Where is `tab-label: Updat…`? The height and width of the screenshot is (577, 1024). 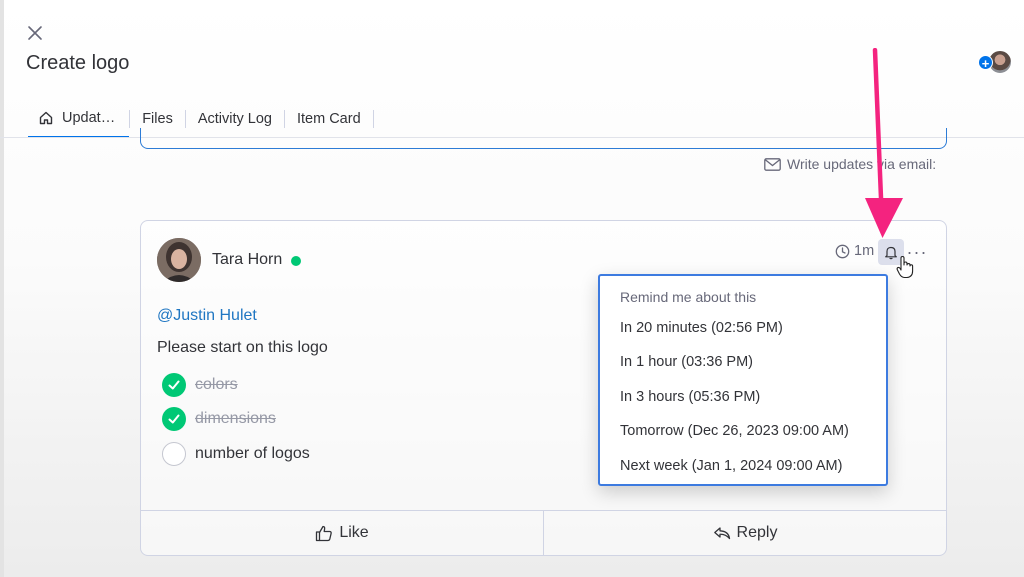 tab-label: Updat… is located at coordinates (89, 118).